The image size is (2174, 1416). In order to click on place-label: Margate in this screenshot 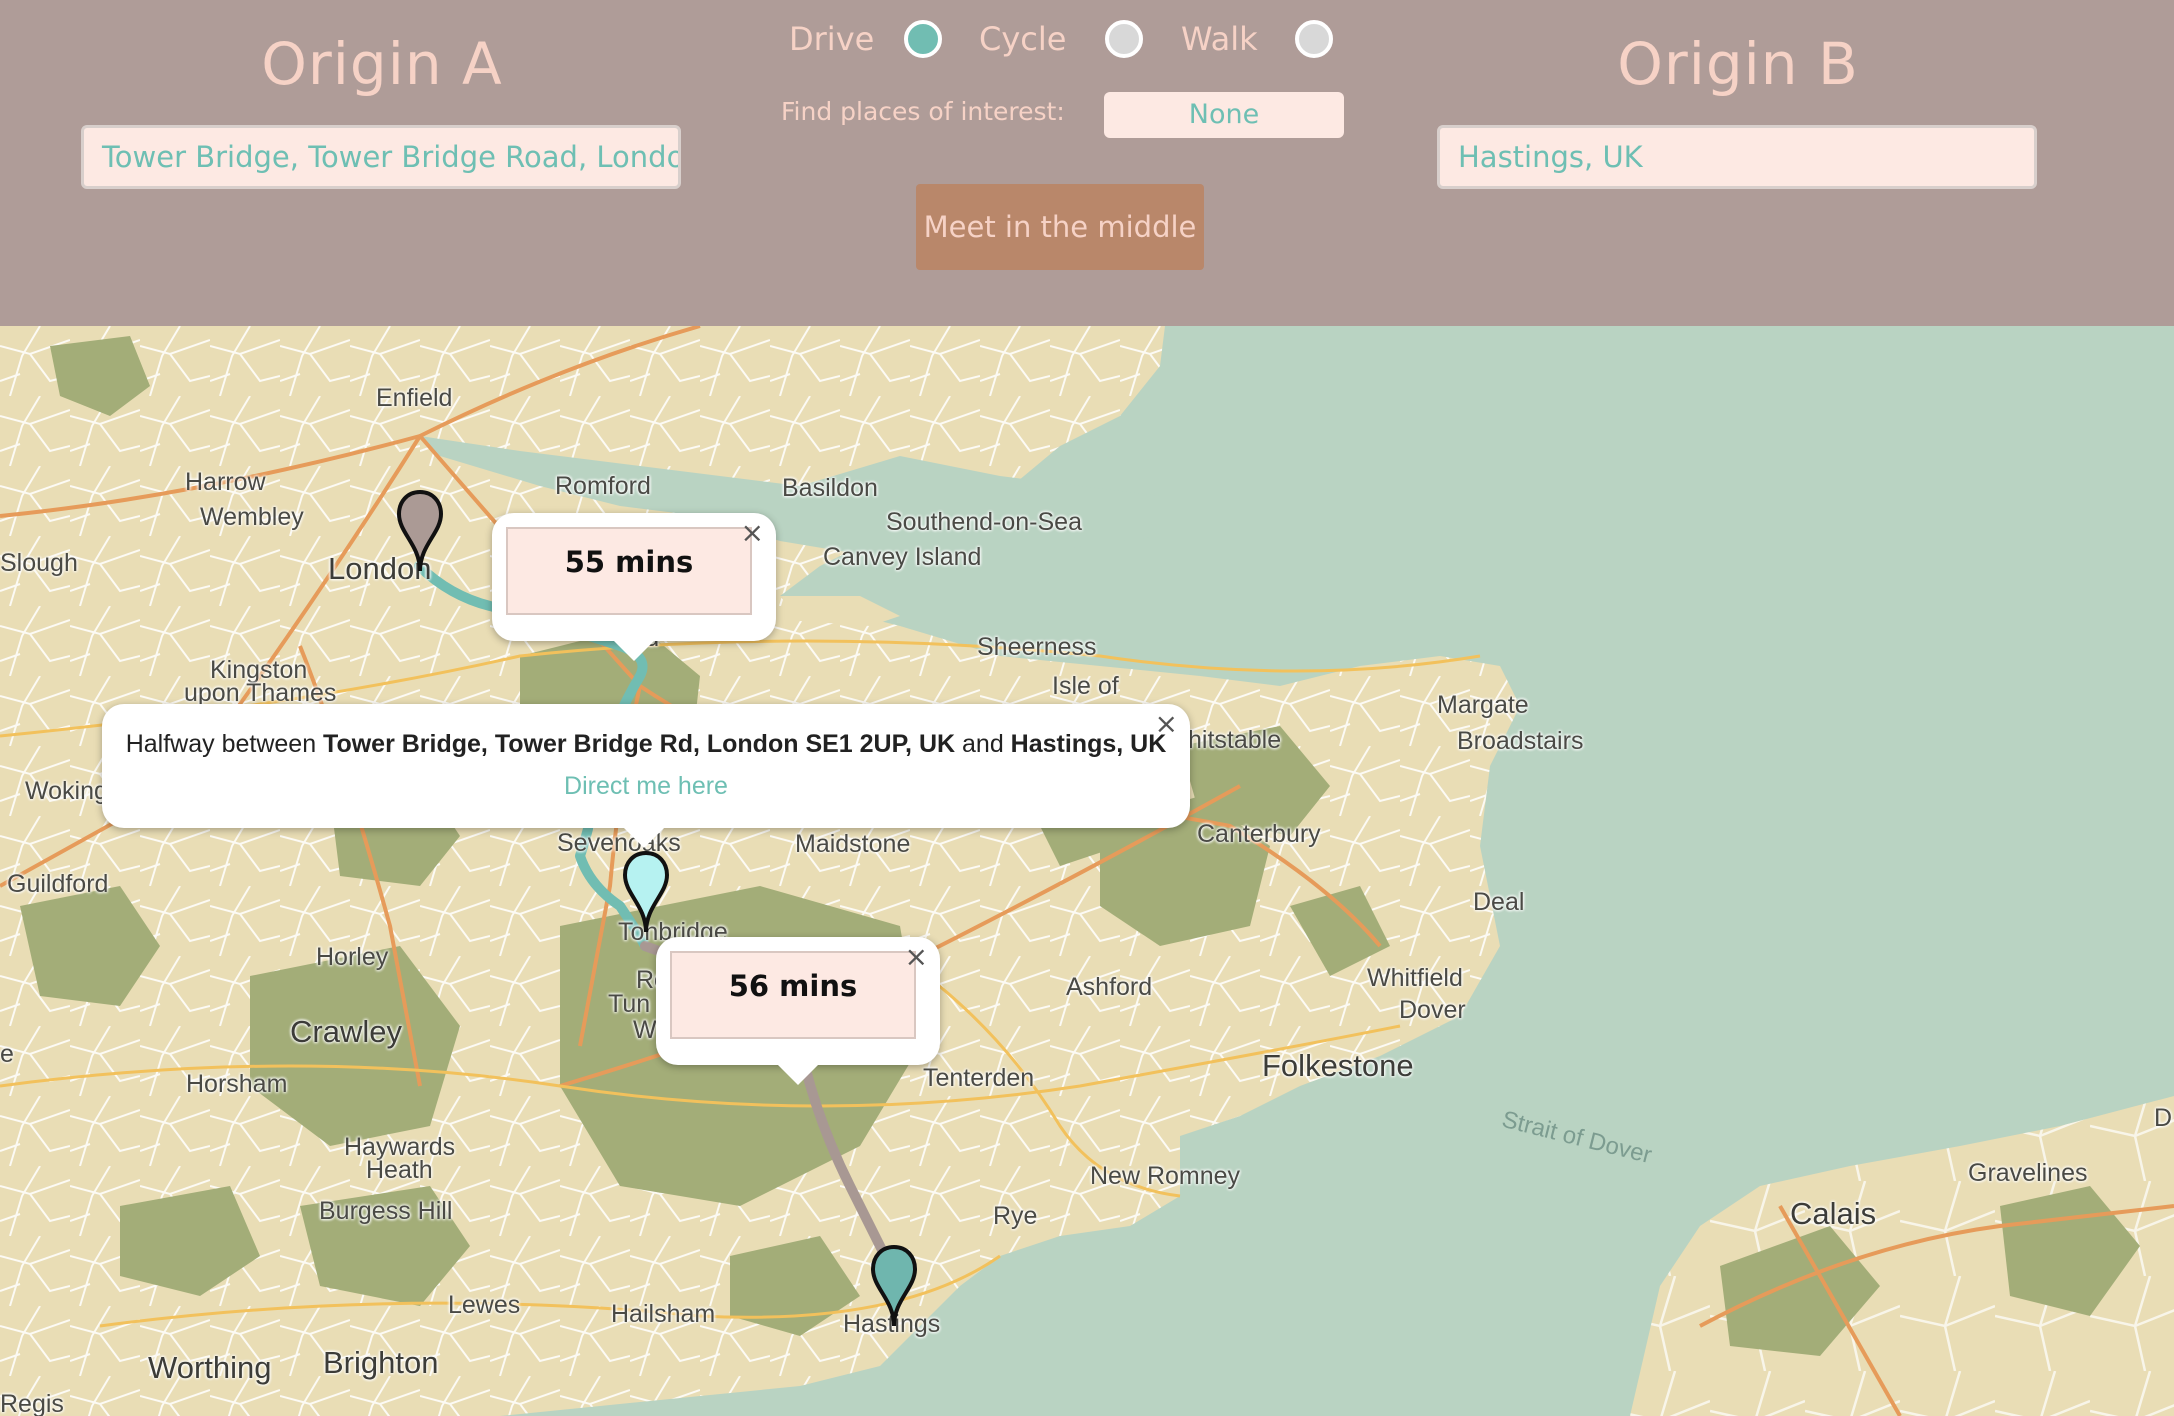, I will do `click(1483, 705)`.